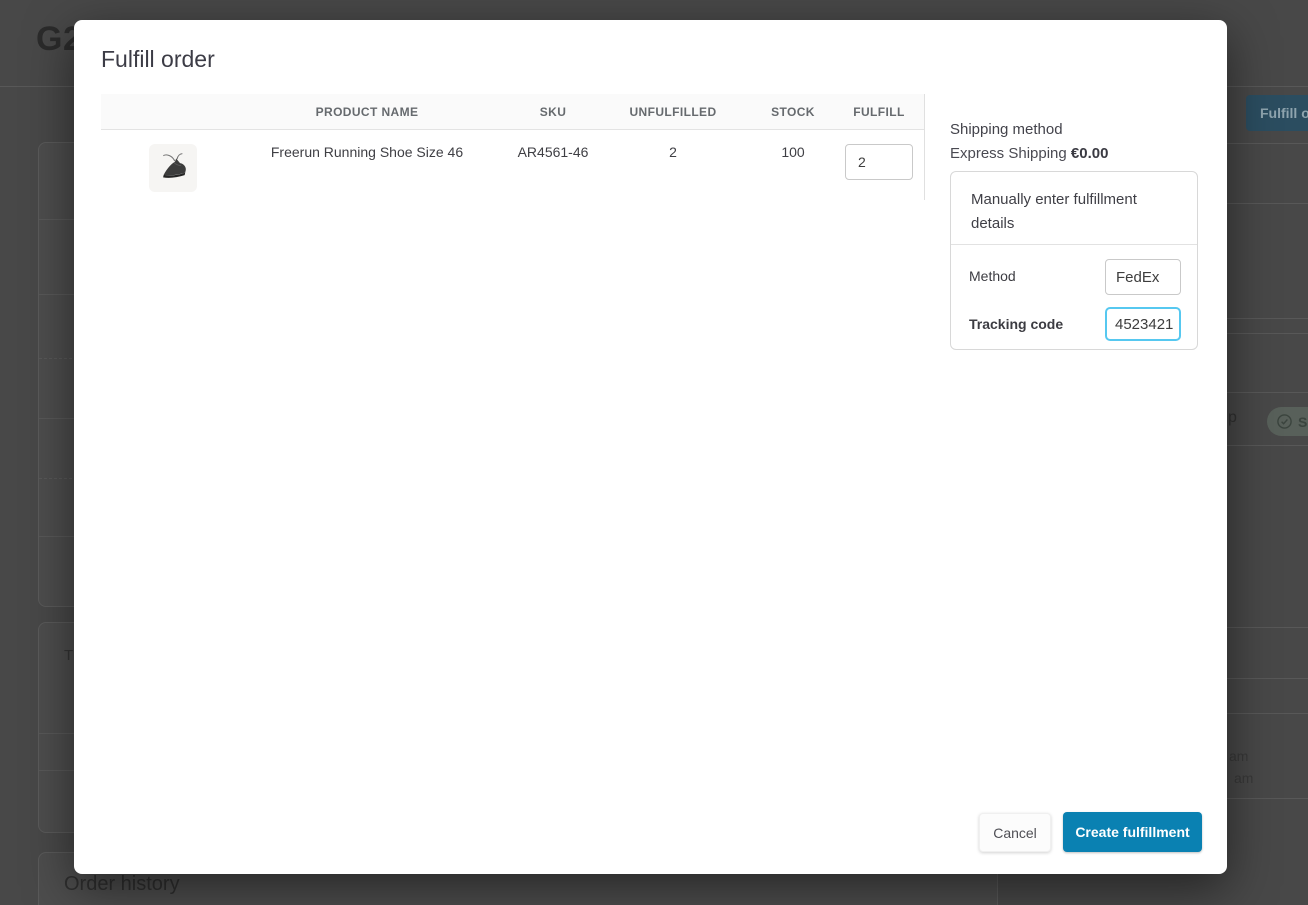 The height and width of the screenshot is (905, 1308). What do you see at coordinates (673, 152) in the screenshot?
I see `unfulfilled-cell: 2` at bounding box center [673, 152].